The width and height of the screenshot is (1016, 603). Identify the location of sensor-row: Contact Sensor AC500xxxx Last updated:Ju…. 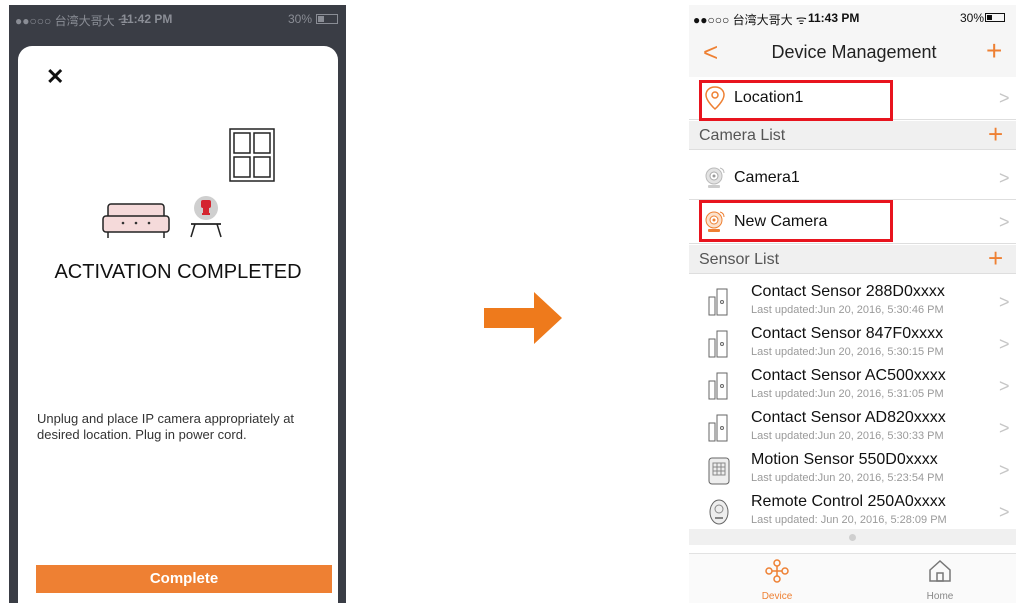
(852, 387).